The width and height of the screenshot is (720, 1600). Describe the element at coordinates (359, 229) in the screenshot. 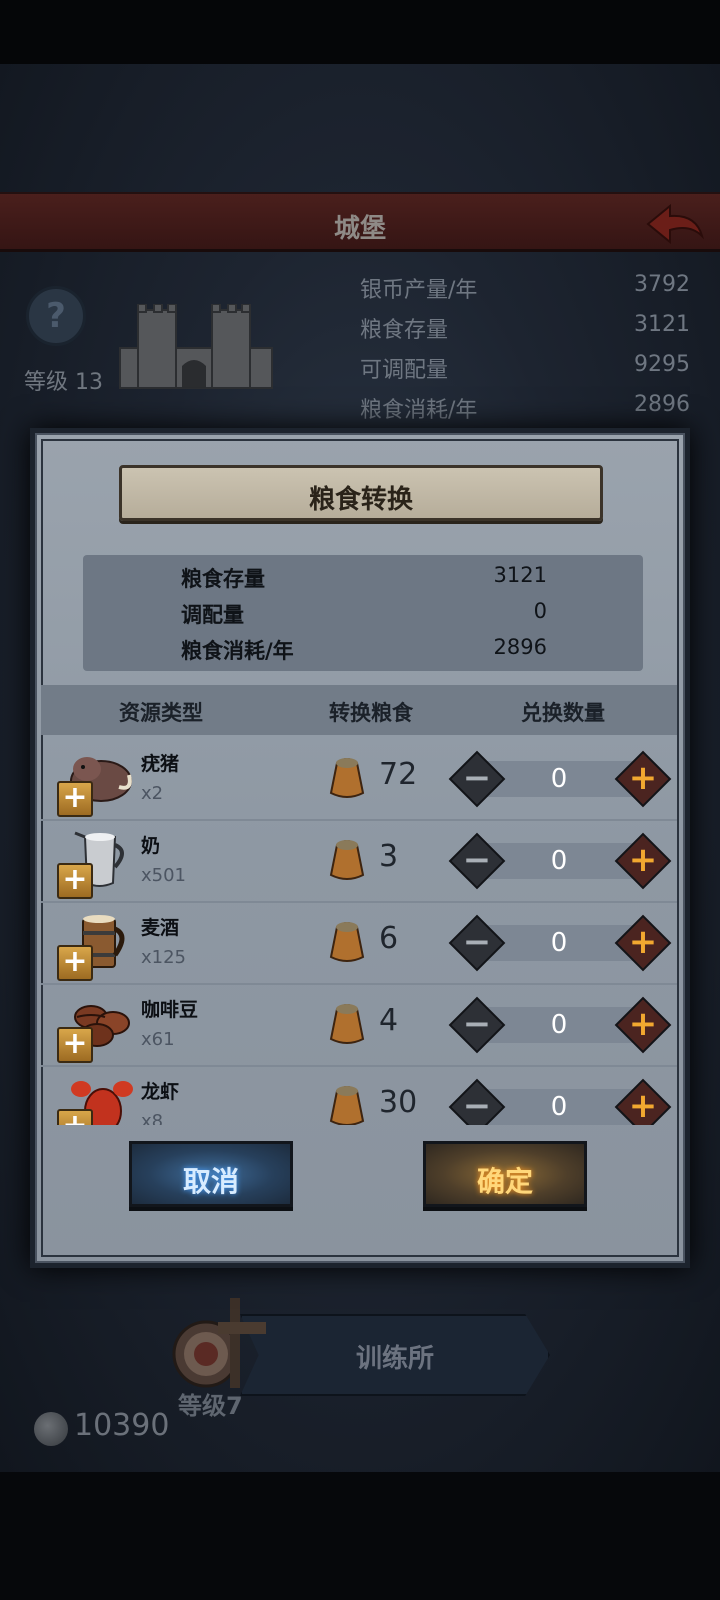

I see `castle-title: 城堡` at that location.